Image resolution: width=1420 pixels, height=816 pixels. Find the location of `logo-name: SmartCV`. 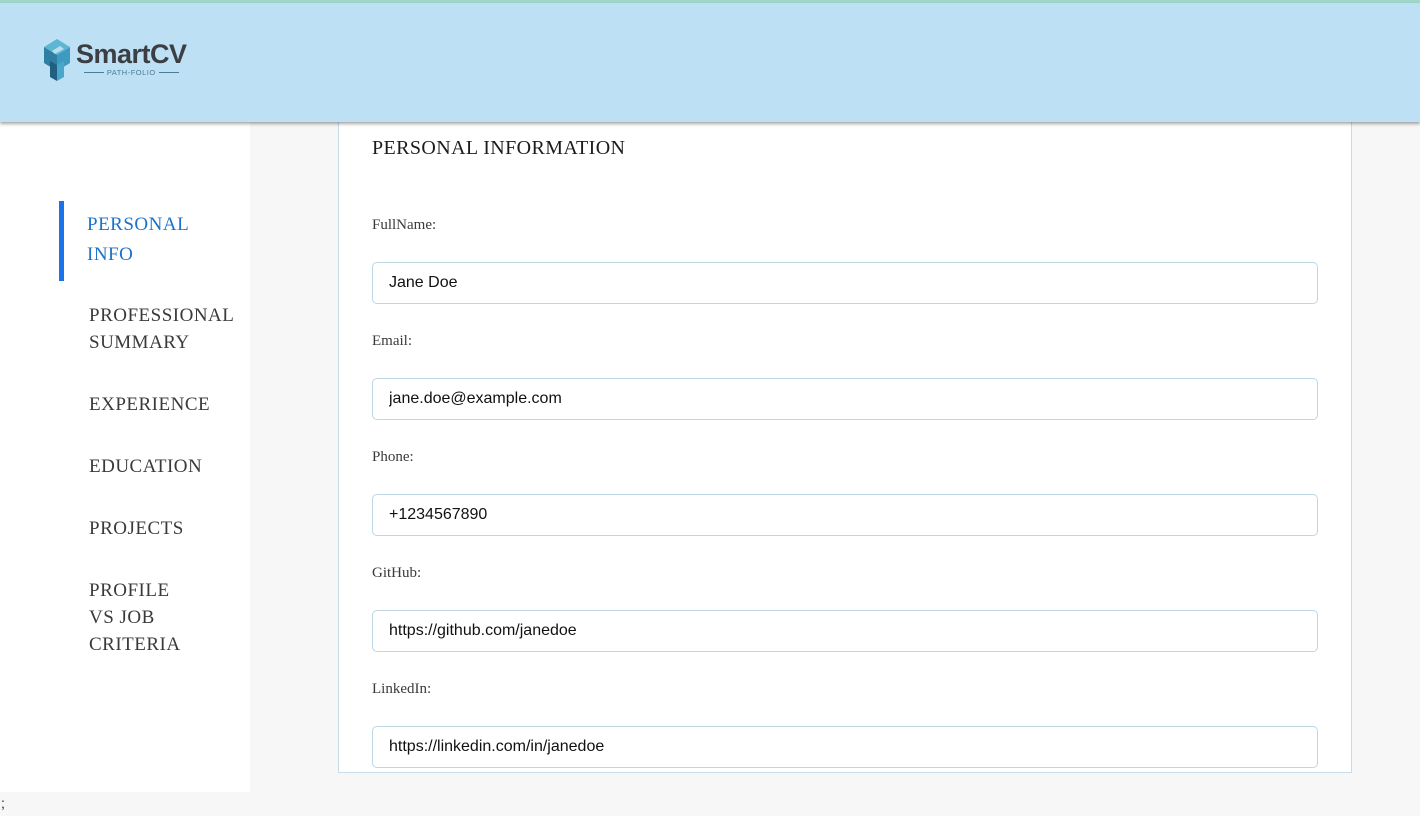

logo-name: SmartCV is located at coordinates (131, 54).